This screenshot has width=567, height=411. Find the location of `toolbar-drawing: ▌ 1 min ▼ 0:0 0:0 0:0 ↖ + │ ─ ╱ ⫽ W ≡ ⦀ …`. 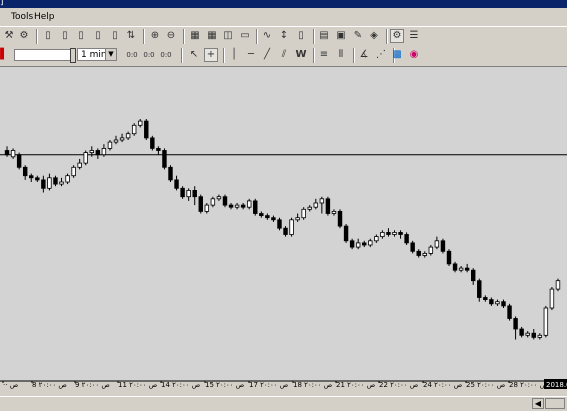

toolbar-drawing: ▌ 1 min ▼ 0:0 0:0 0:0 ↖ + │ ─ ╱ ⫽ W ≡ ⦀ … is located at coordinates (283, 56).